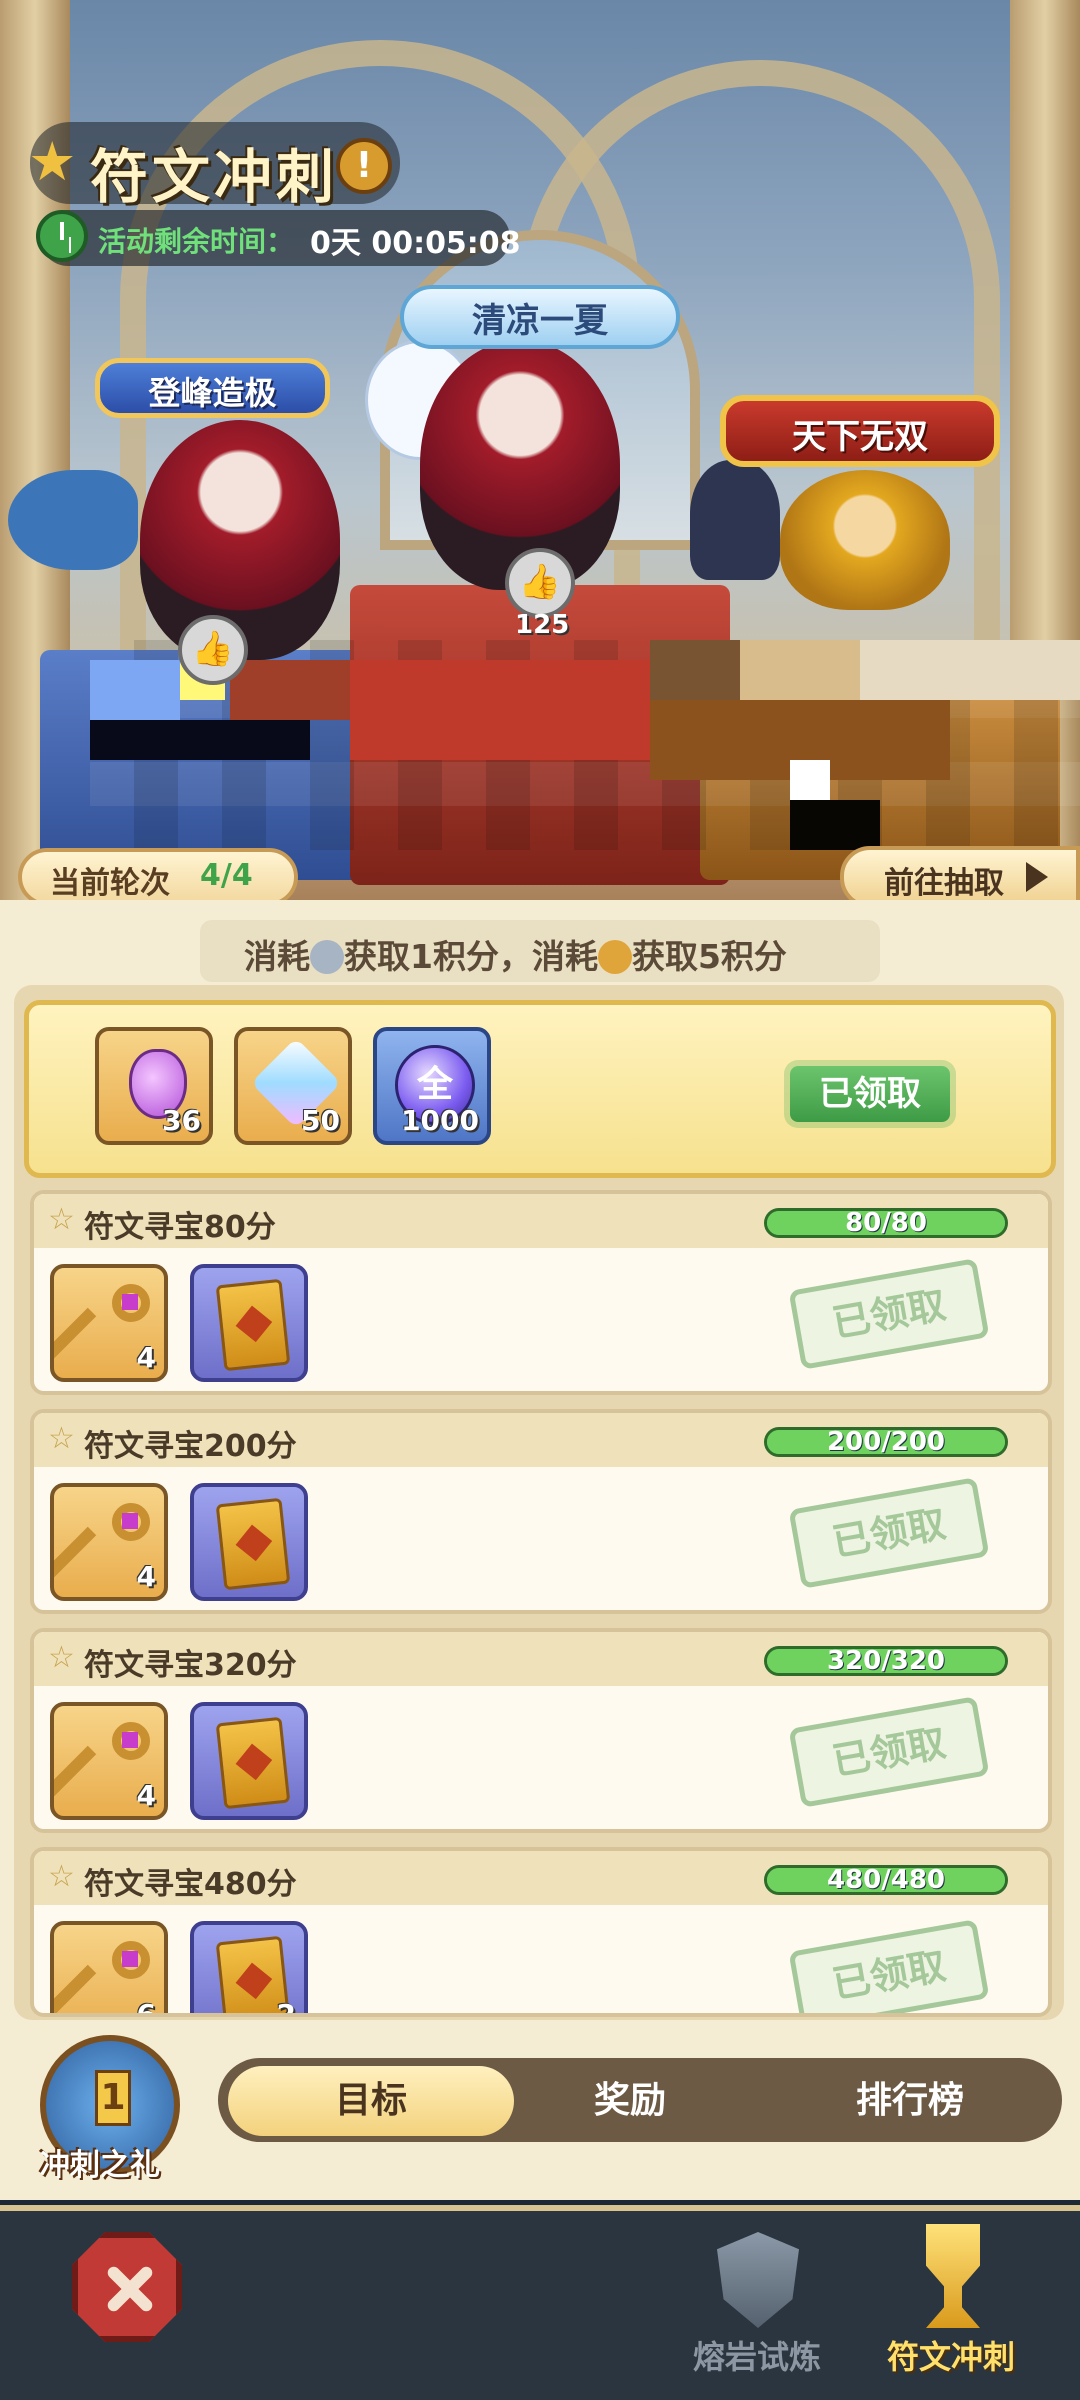 This screenshot has height=2400, width=1080. I want to click on claimed-button: 已领取, so click(870, 1094).